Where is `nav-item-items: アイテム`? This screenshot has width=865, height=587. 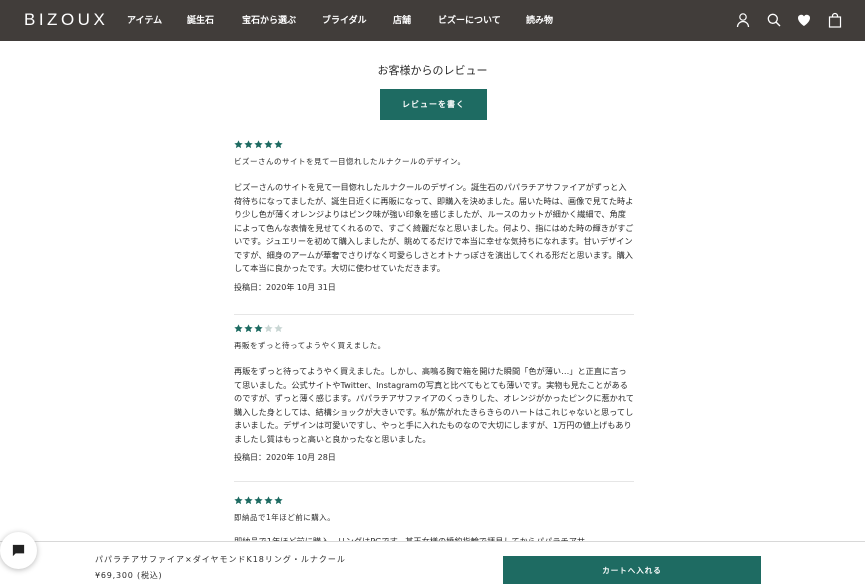 nav-item-items: アイテム is located at coordinates (144, 19).